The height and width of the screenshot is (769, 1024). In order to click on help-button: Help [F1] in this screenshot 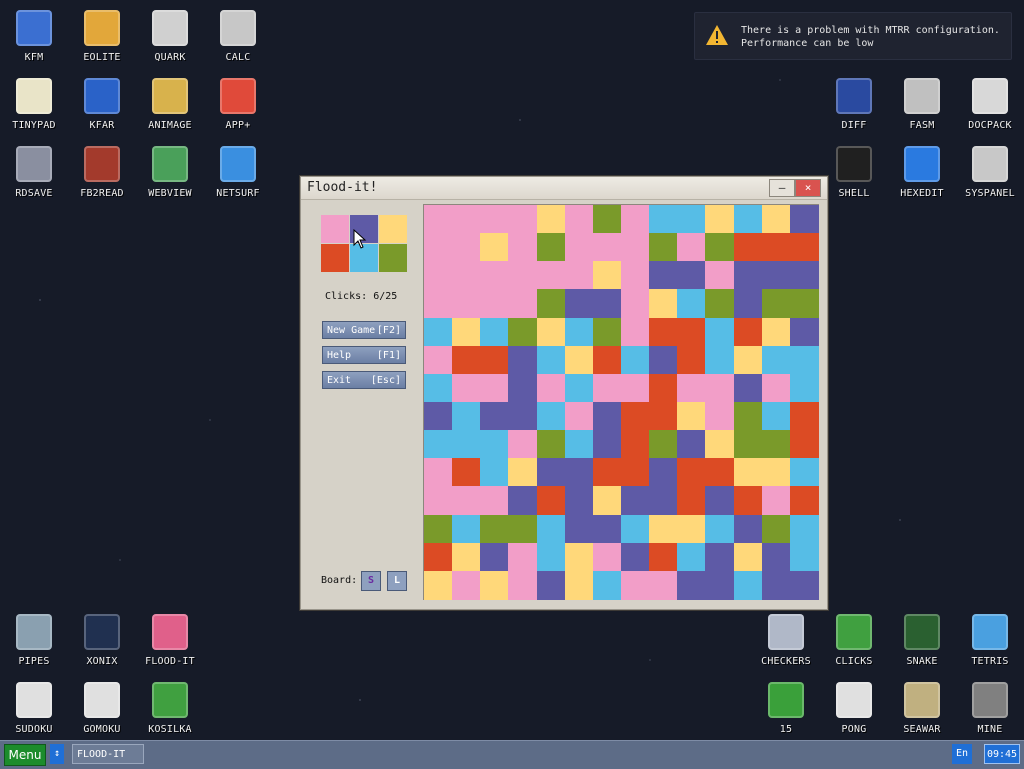, I will do `click(364, 355)`.